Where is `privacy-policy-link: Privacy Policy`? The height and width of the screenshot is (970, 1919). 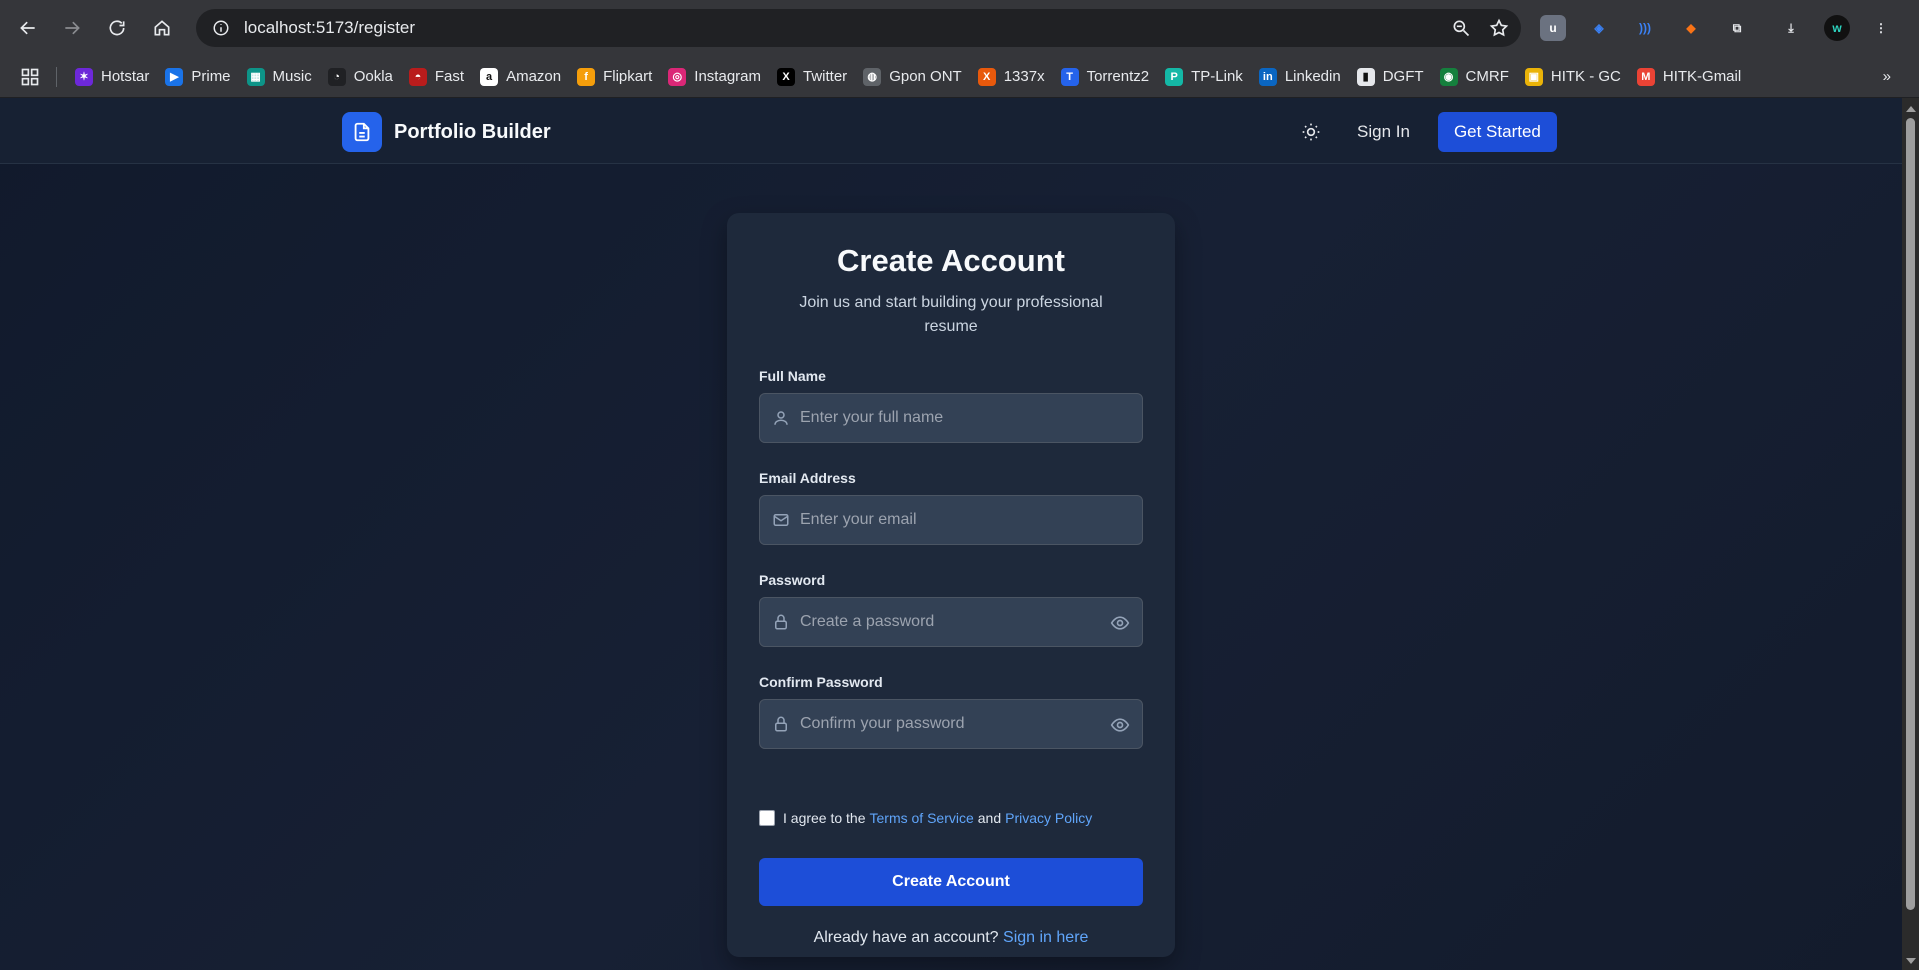 privacy-policy-link: Privacy Policy is located at coordinates (1048, 818).